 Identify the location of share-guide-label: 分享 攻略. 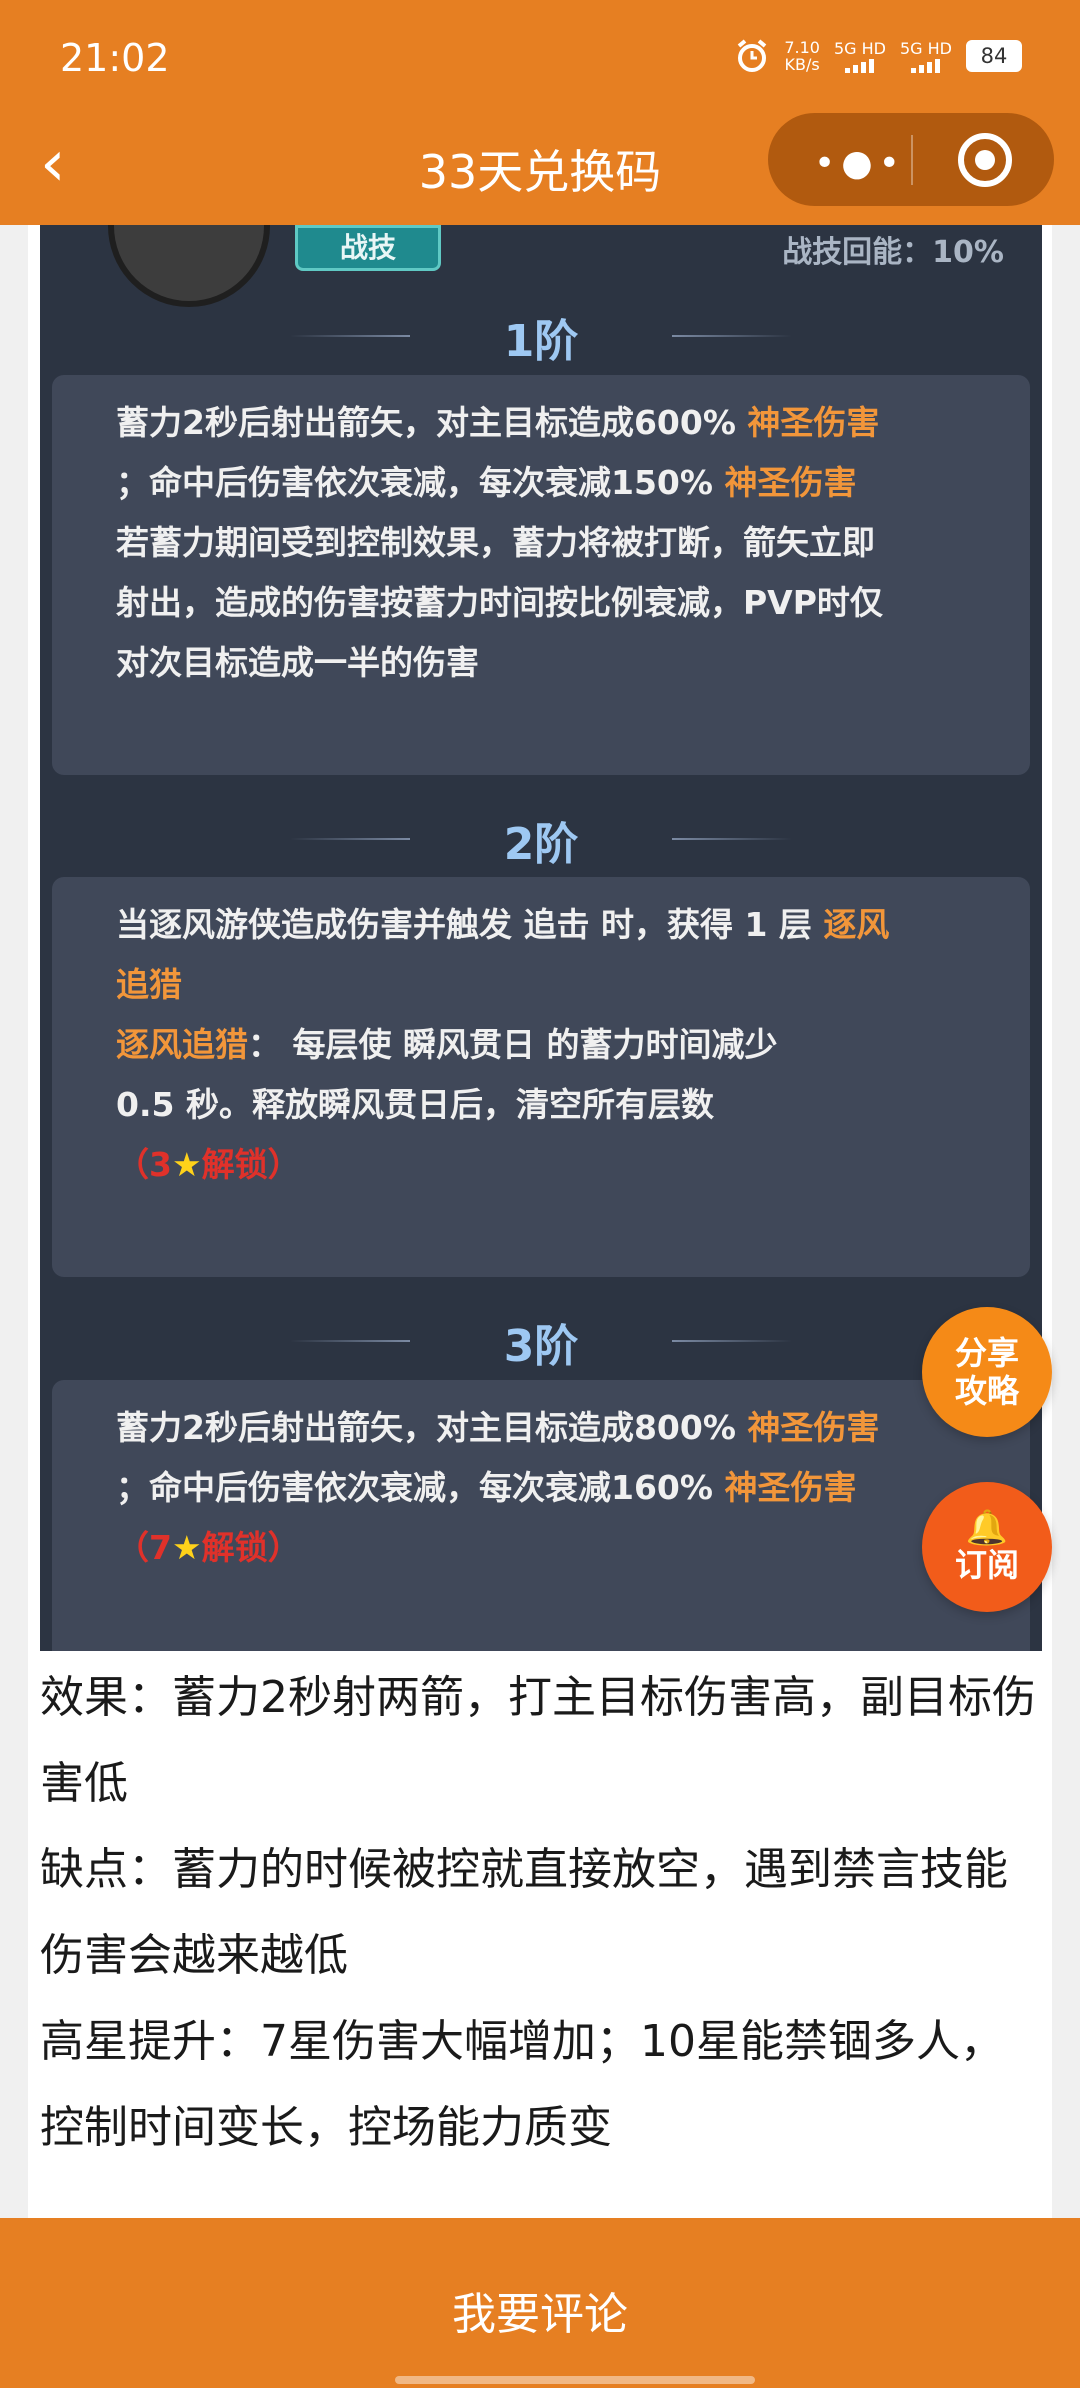
(986, 1372).